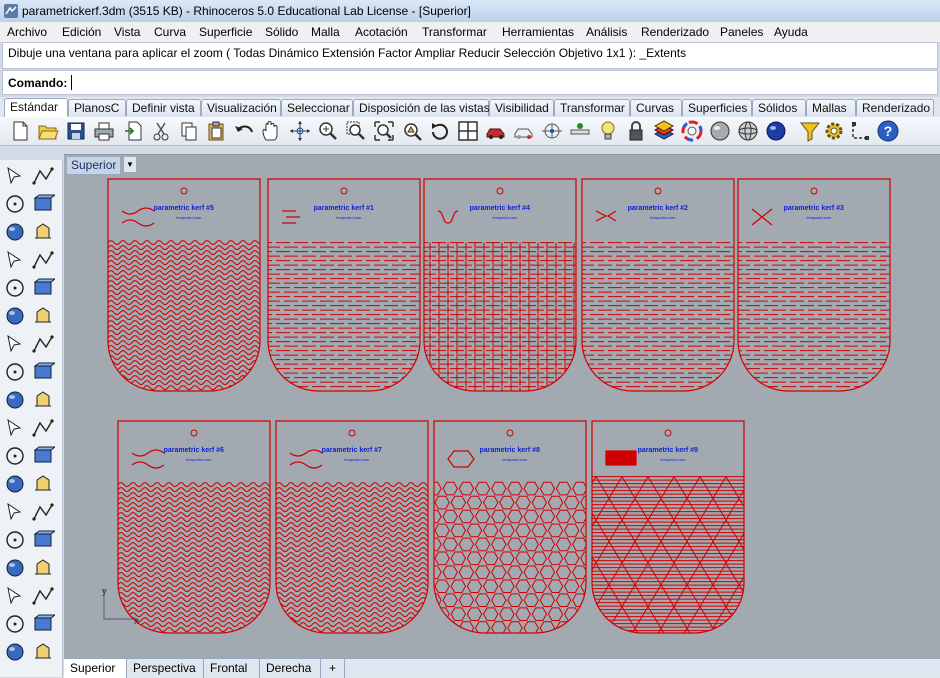 Image resolution: width=940 pixels, height=678 pixels. Describe the element at coordinates (127, 32) in the screenshot. I see `menu-vista: Vista` at that location.